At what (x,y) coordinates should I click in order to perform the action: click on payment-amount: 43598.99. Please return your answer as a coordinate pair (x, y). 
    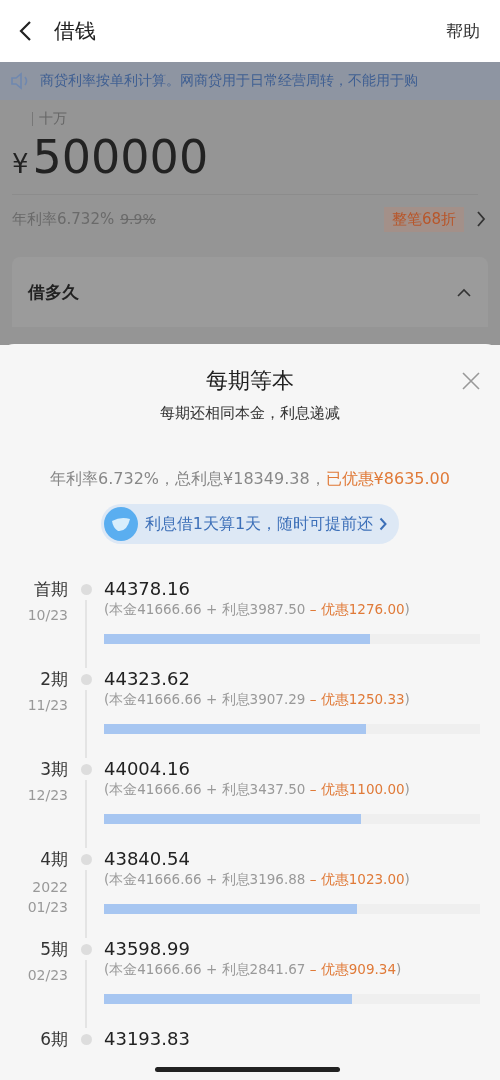
    Looking at the image, I should click on (147, 949).